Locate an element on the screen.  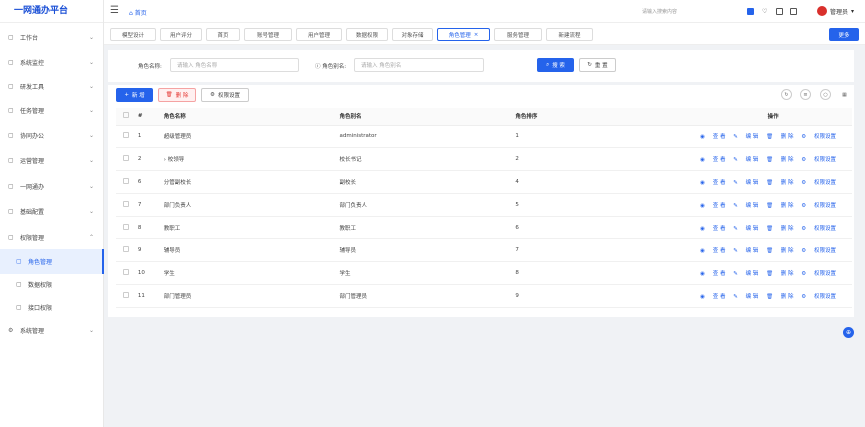
tab: 新建流程 is located at coordinates (569, 34).